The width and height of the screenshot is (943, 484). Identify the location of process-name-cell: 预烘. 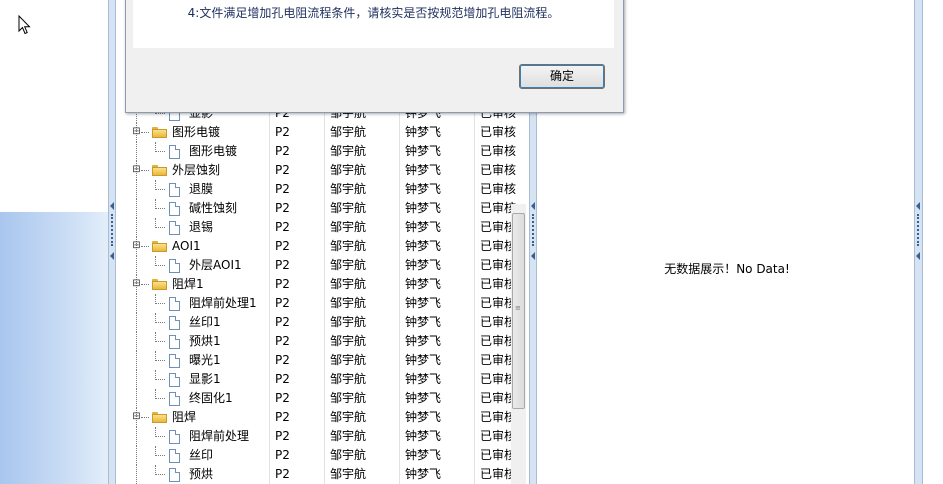
(201, 474).